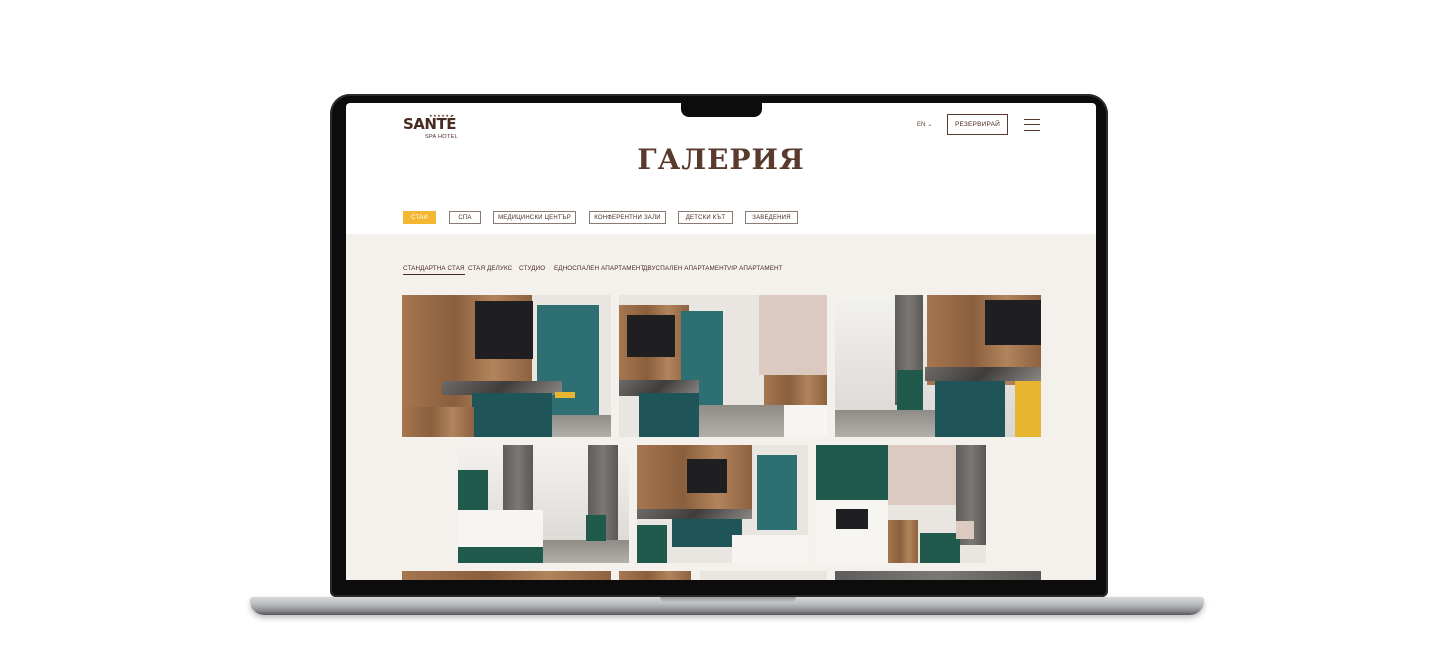  I want to click on book-button: РЕЗЕРВИРАЙ, so click(977, 124).